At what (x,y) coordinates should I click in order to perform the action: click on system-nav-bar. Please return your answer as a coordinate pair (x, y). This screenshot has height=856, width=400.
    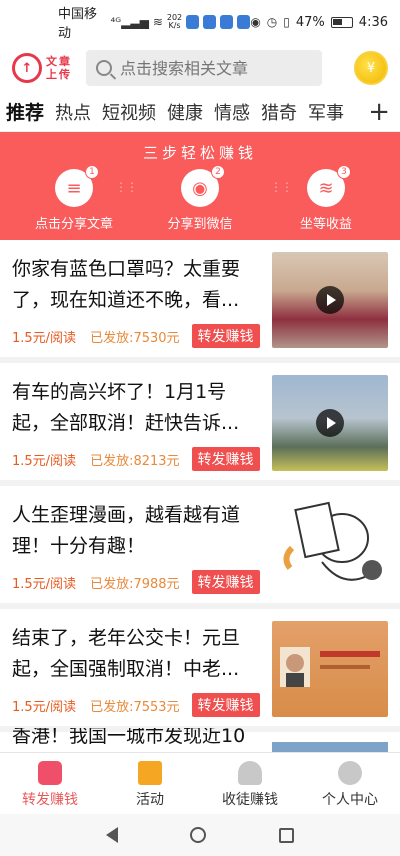
    Looking at the image, I should click on (200, 835).